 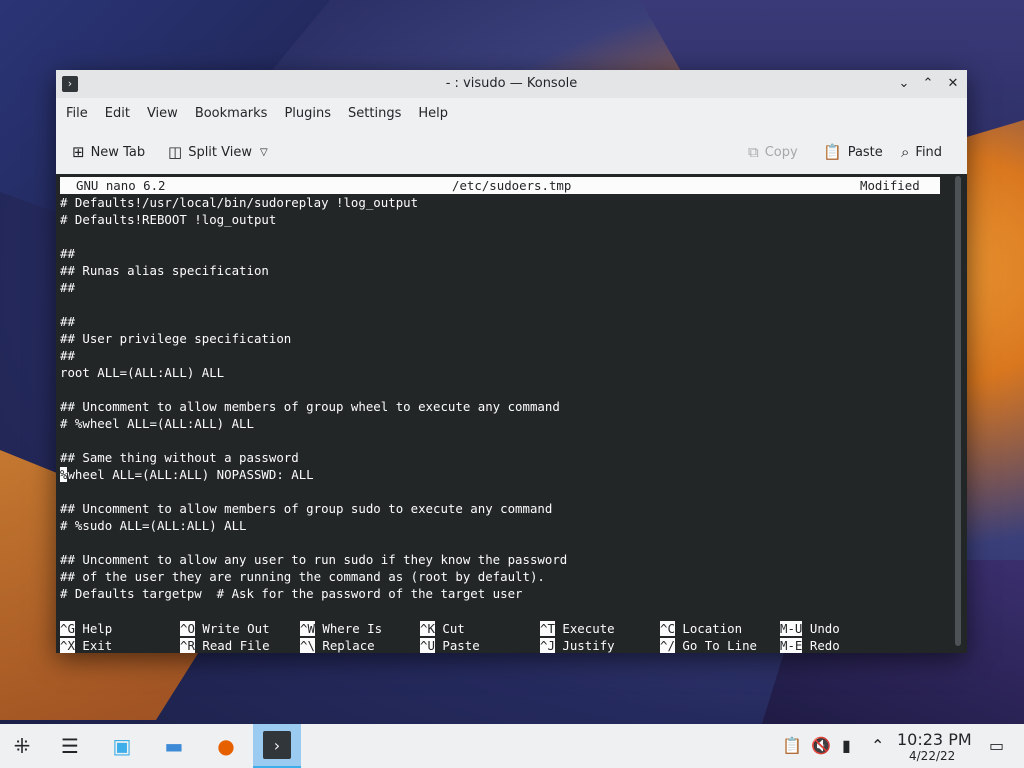 What do you see at coordinates (341, 628) in the screenshot?
I see `shortcut-where-is: ^W Where Is` at bounding box center [341, 628].